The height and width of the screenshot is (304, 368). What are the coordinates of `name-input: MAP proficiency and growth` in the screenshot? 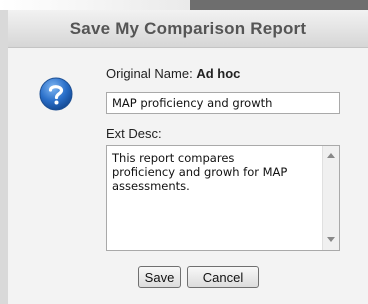 It's located at (223, 103).